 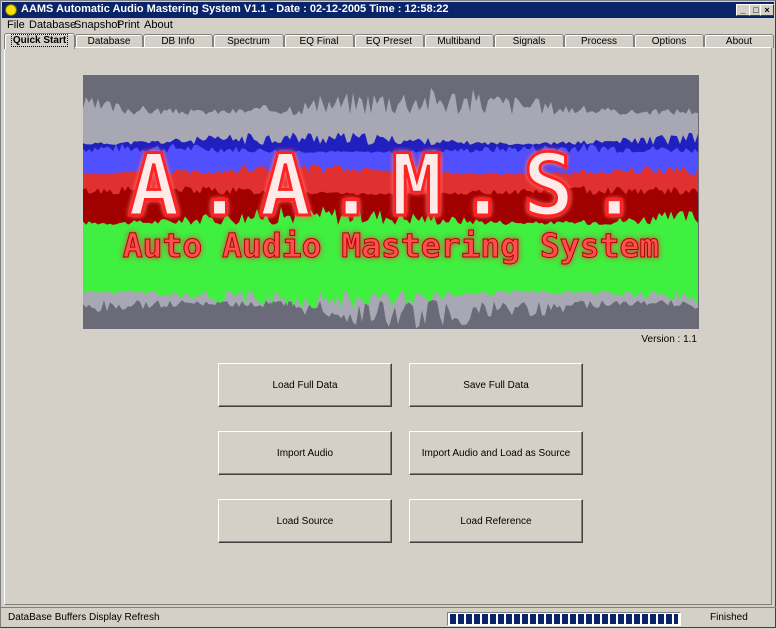 I want to click on menu-print: Print, so click(x=128, y=25).